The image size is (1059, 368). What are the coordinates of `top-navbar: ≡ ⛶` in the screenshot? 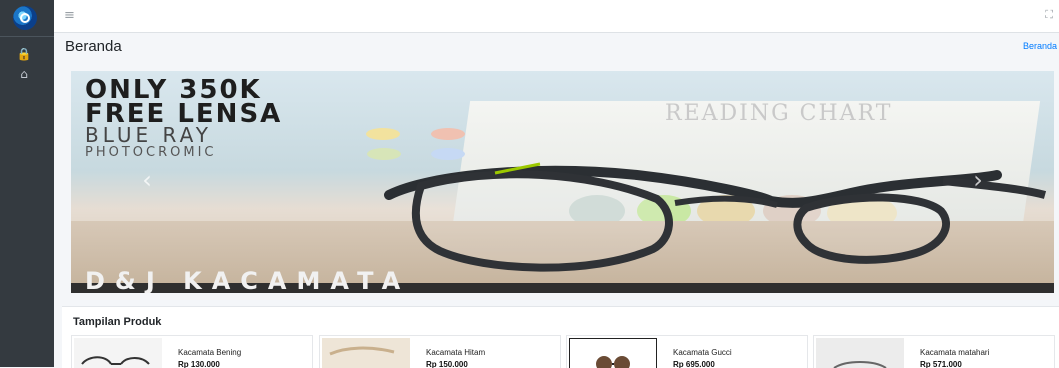 It's located at (556, 16).